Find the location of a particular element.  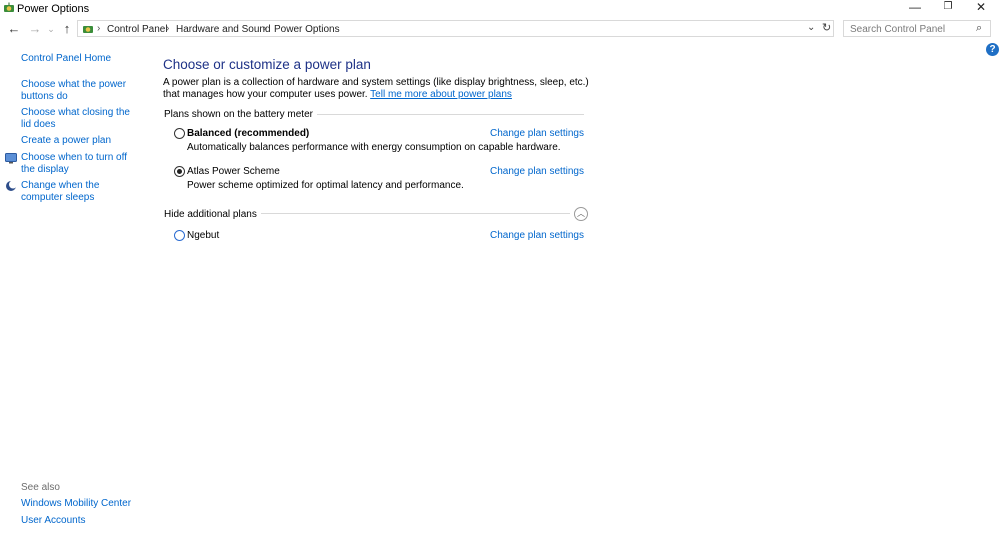

window-title: Power Options is located at coordinates (53, 9).